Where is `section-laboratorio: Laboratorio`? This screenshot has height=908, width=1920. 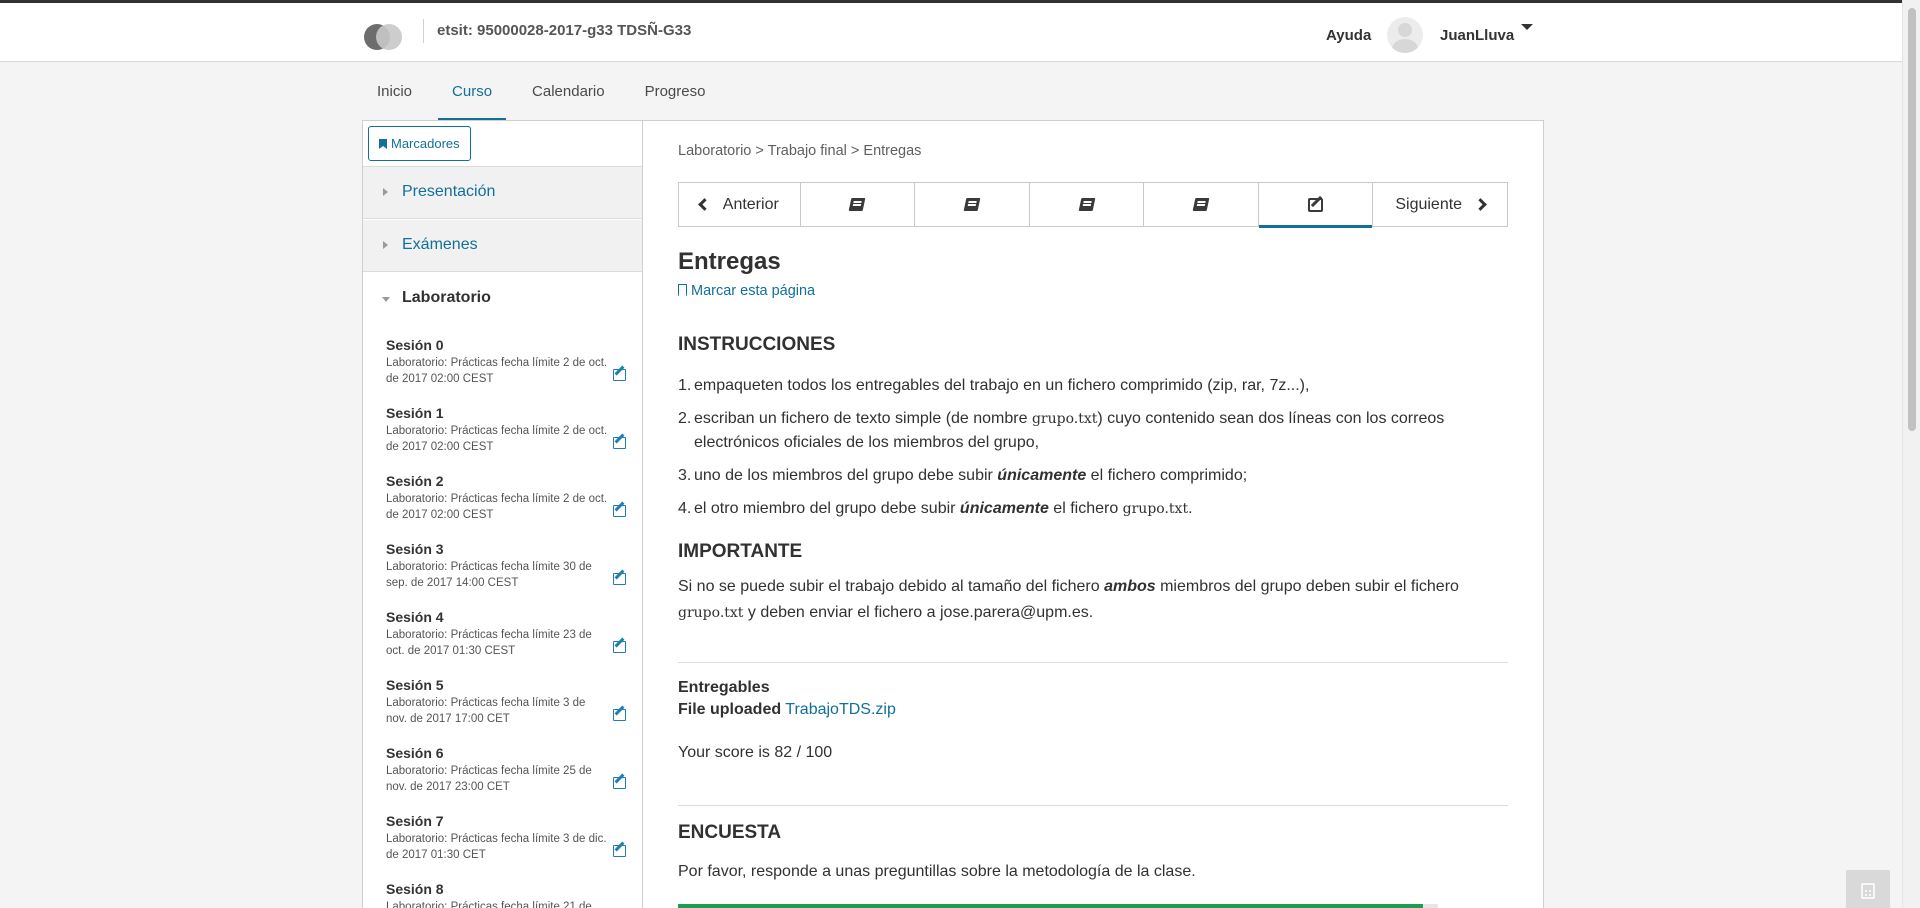
section-laboratorio: Laboratorio is located at coordinates (502, 299).